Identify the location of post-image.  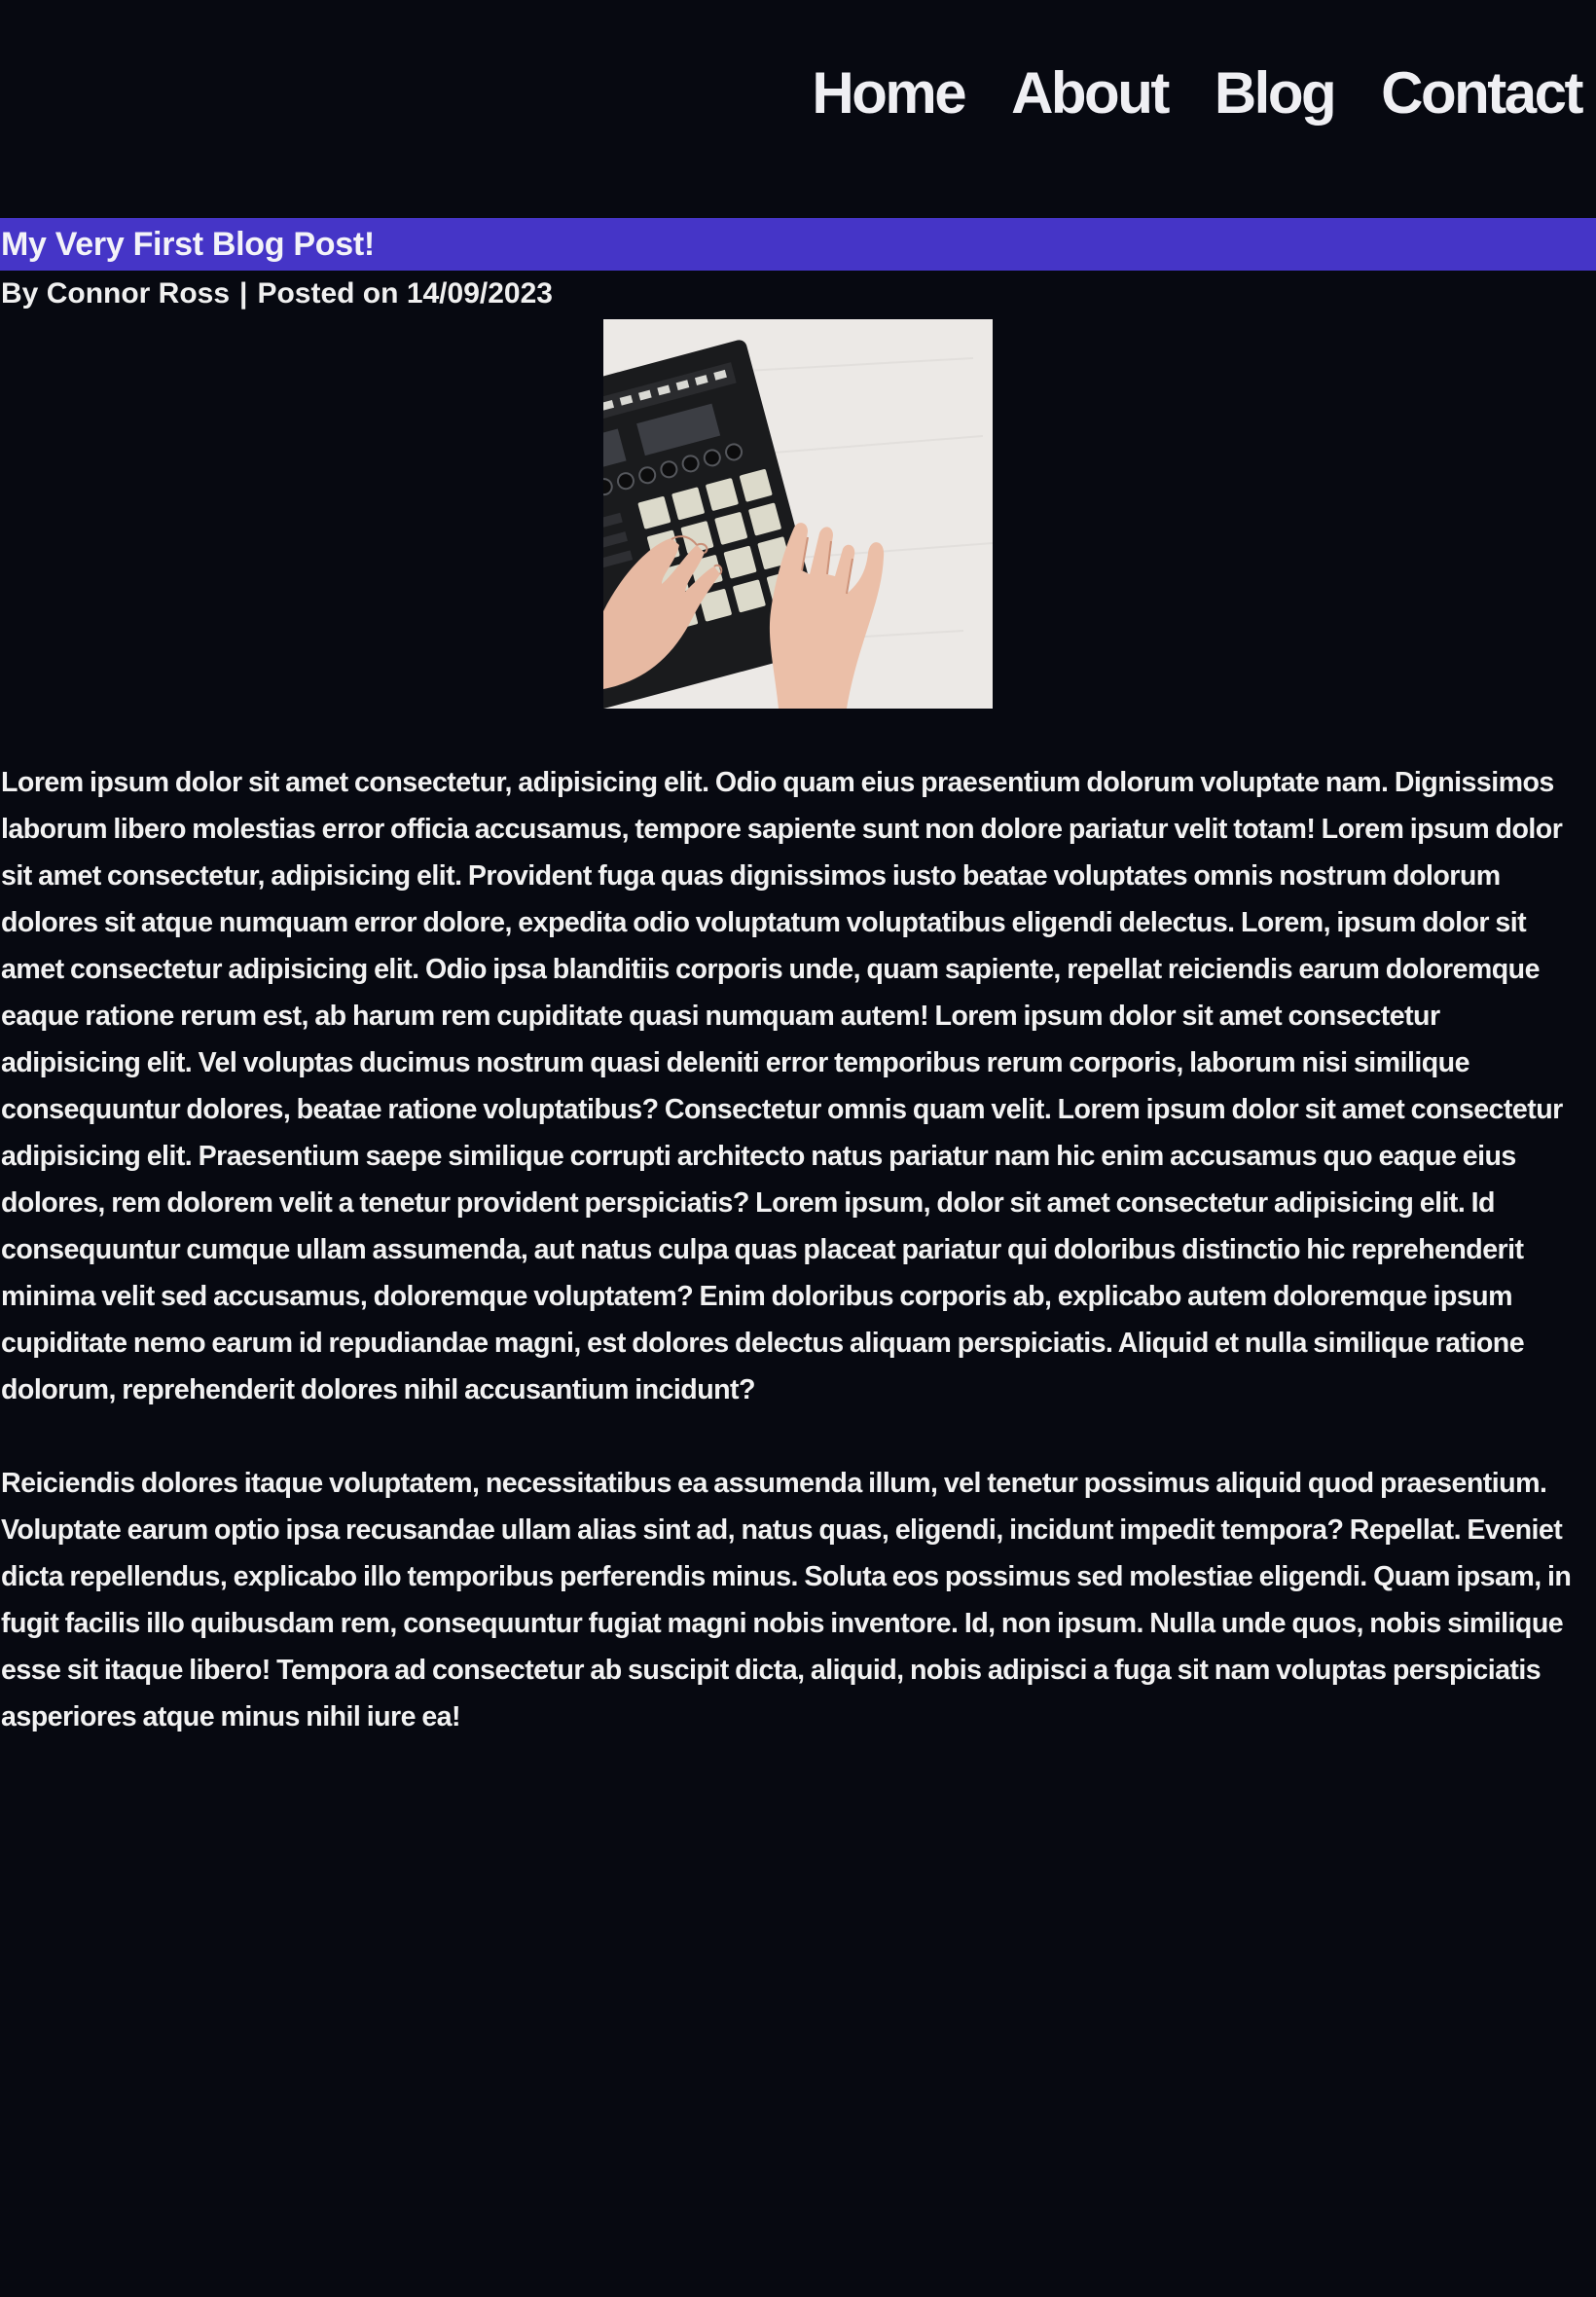
(798, 514).